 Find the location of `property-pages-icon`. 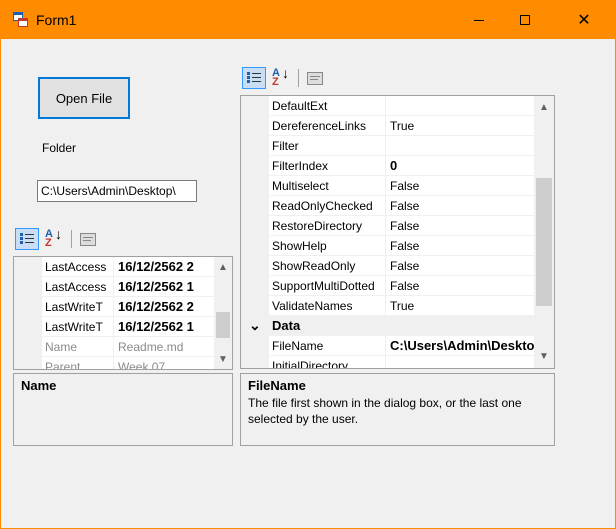

property-pages-icon is located at coordinates (88, 239).